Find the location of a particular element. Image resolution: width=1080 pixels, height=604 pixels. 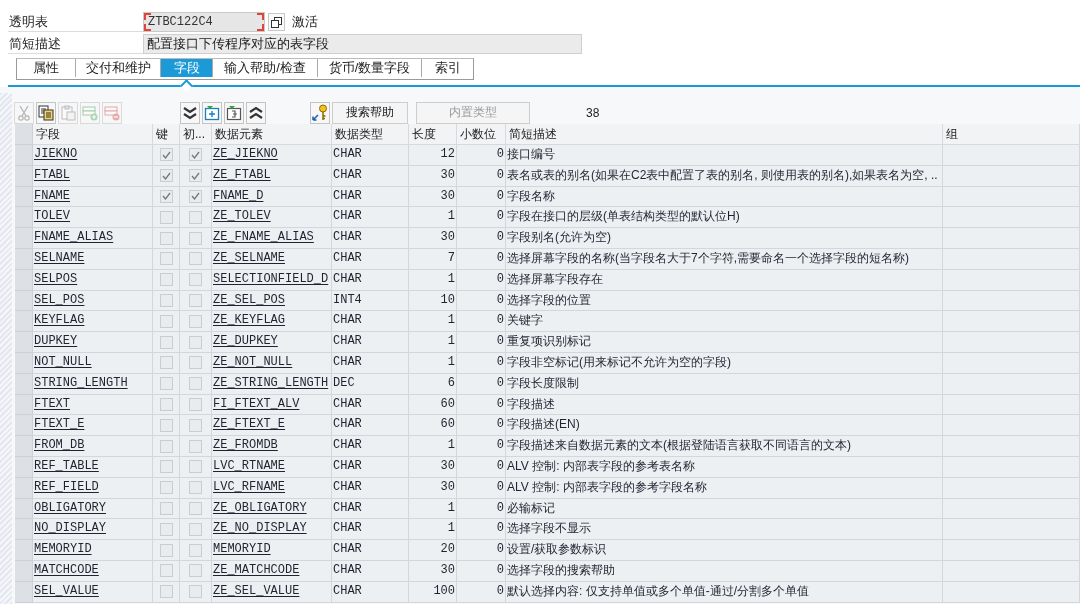

table-cell: ZE_NOT_NULL is located at coordinates (272, 363).